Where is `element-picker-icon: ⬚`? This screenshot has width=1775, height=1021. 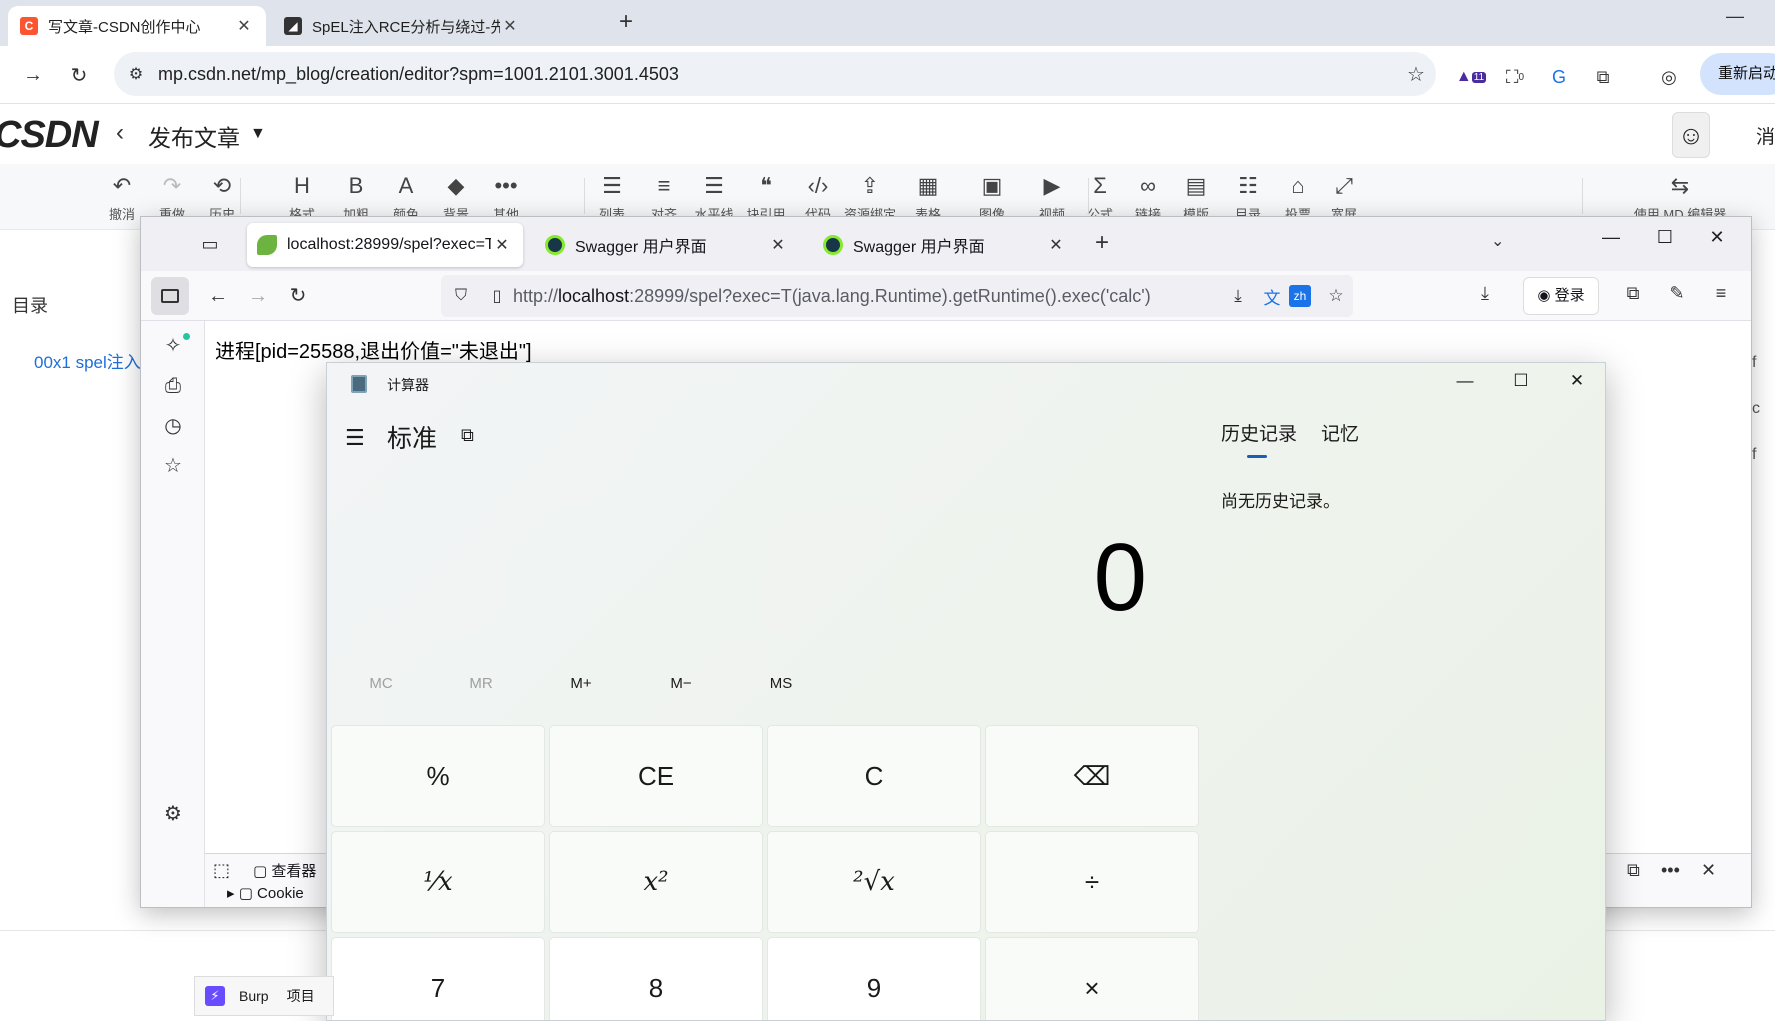
element-picker-icon: ⬚ is located at coordinates (221, 870).